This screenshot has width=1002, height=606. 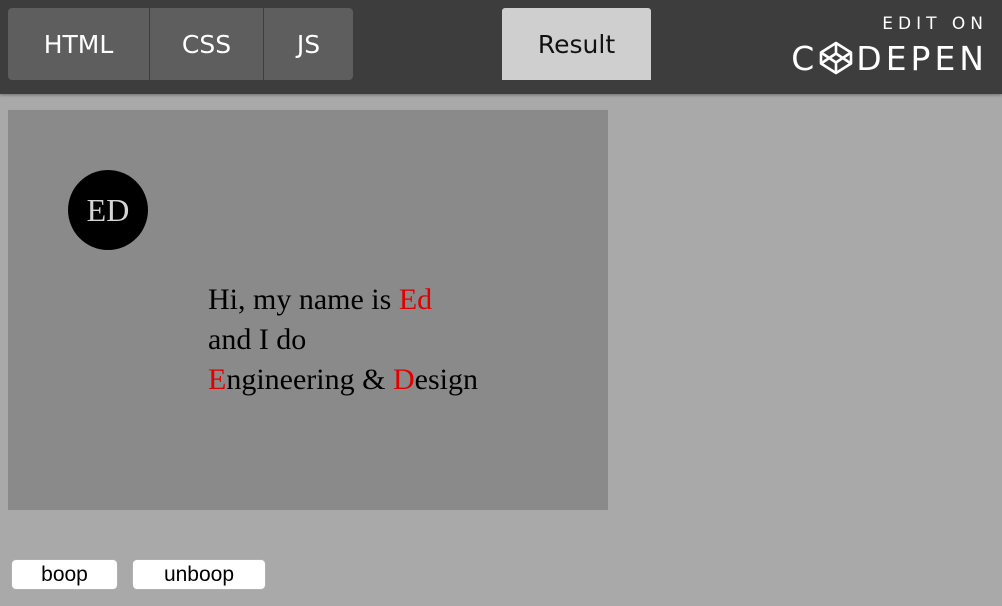 What do you see at coordinates (309, 379) in the screenshot?
I see `intro-engineering-rest: ngineering &` at bounding box center [309, 379].